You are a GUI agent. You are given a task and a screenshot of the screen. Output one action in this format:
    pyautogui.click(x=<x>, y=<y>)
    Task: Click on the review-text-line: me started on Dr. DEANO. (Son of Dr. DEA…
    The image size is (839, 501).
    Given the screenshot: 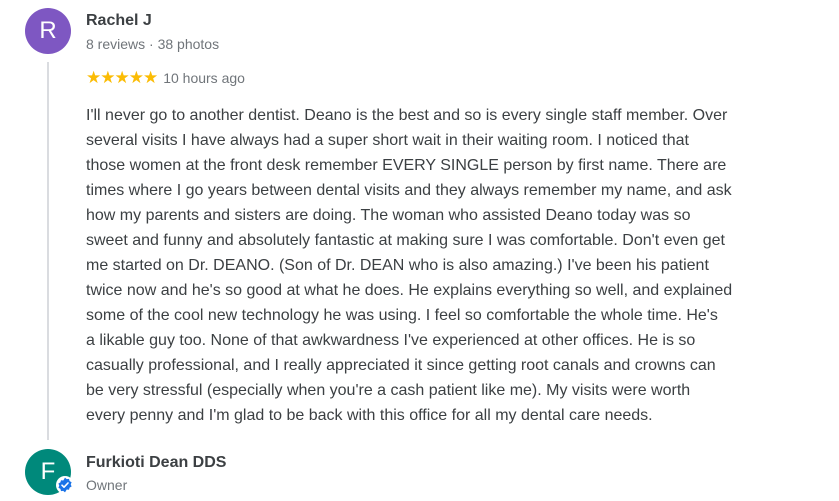 What is the action you would take?
    pyautogui.click(x=397, y=265)
    